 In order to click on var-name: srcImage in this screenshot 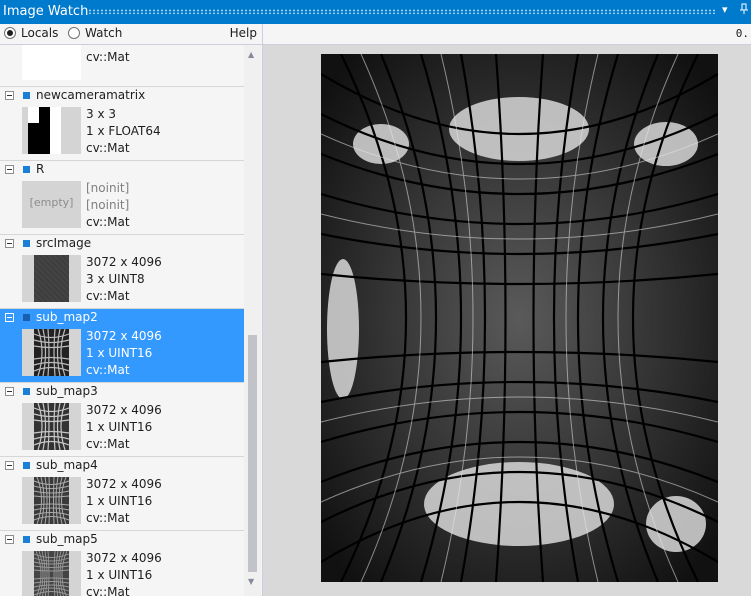, I will do `click(64, 243)`.